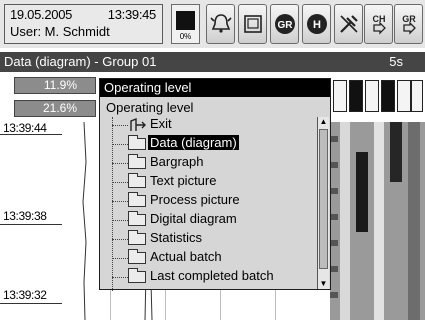  Describe the element at coordinates (212, 125) in the screenshot. I see `menu-item-exit: Exit` at that location.